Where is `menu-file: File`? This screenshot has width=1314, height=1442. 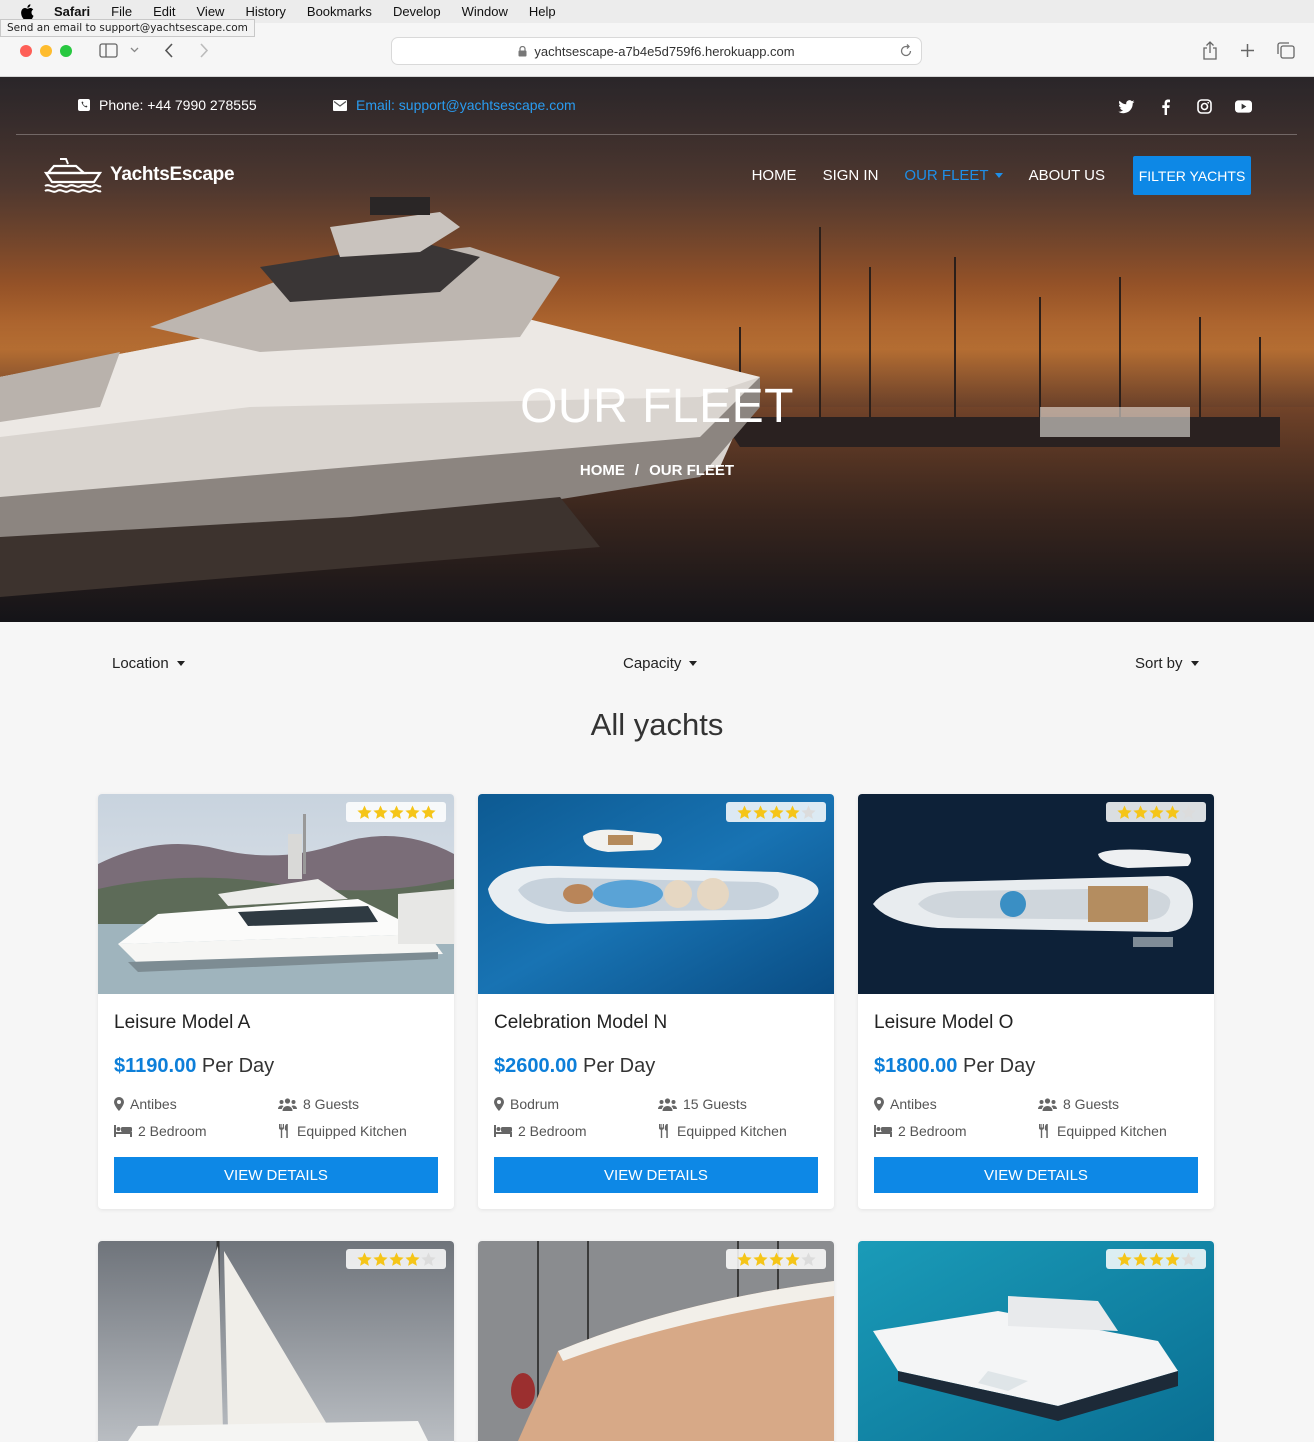
menu-file: File is located at coordinates (121, 11).